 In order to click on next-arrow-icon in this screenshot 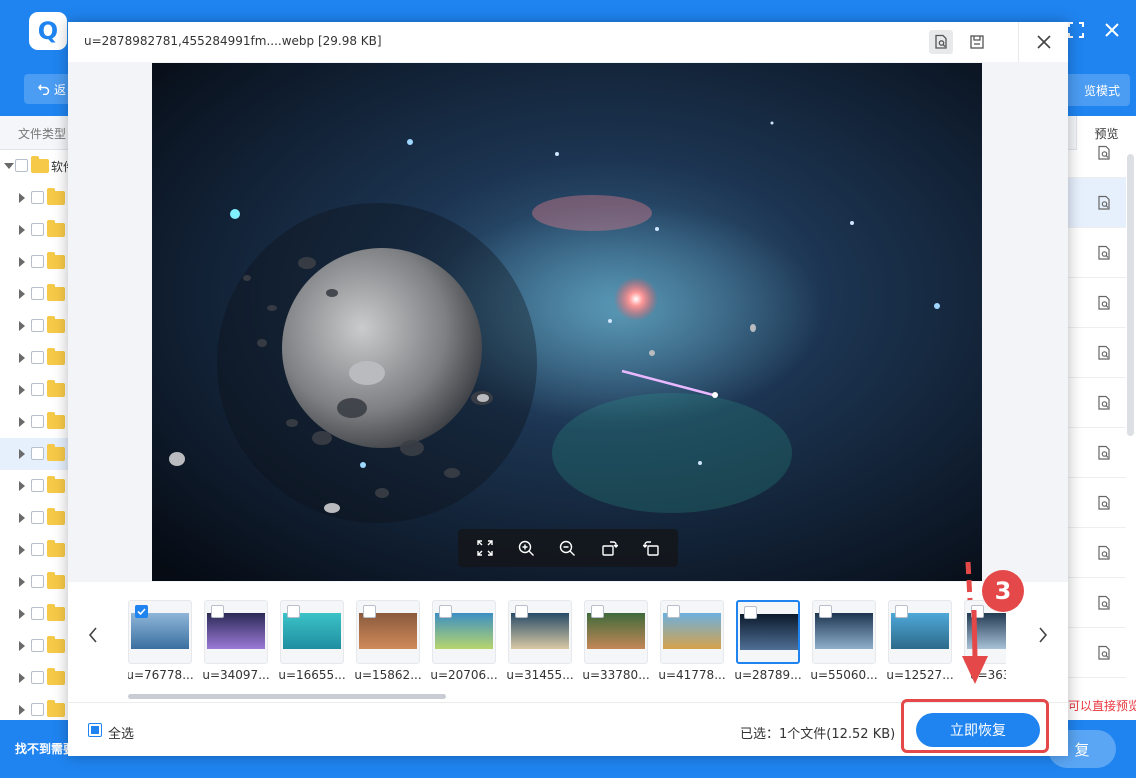, I will do `click(1043, 635)`.